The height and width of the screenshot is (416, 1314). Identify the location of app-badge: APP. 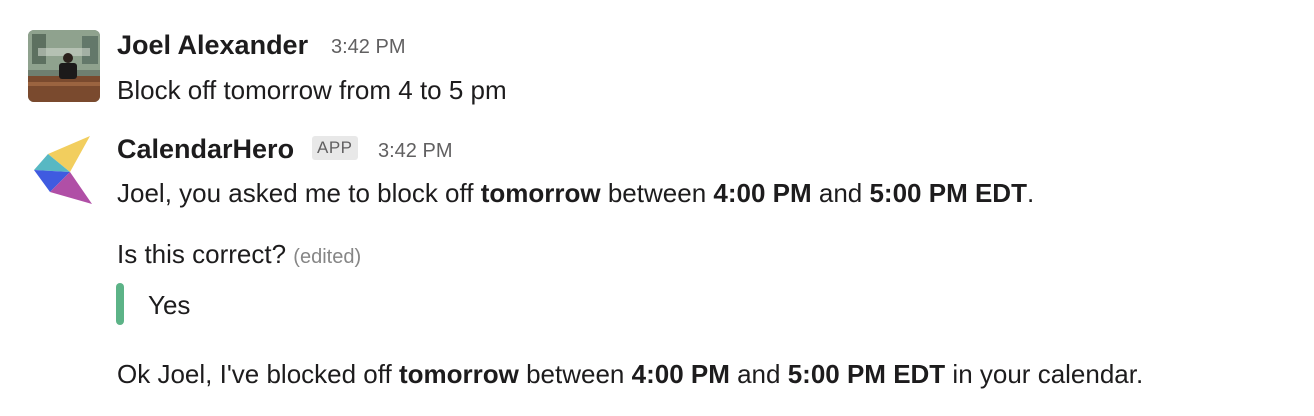
(335, 148).